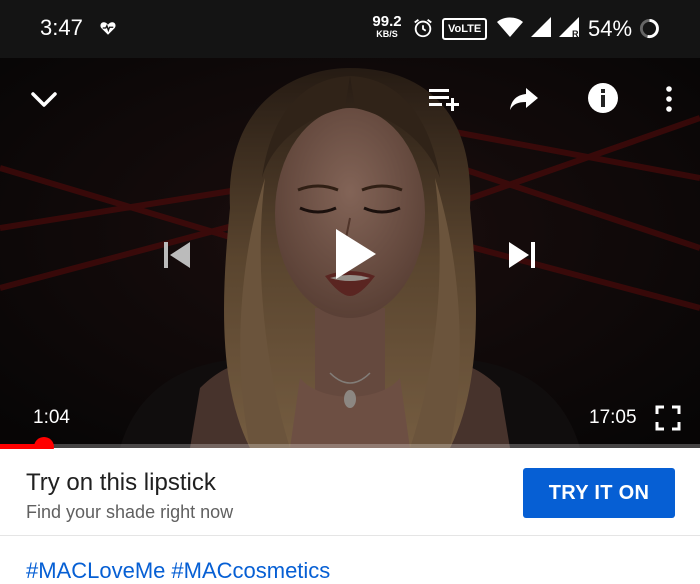 This screenshot has width=700, height=584. Describe the element at coordinates (51, 417) in the screenshot. I see `current-time: 1:04` at that location.